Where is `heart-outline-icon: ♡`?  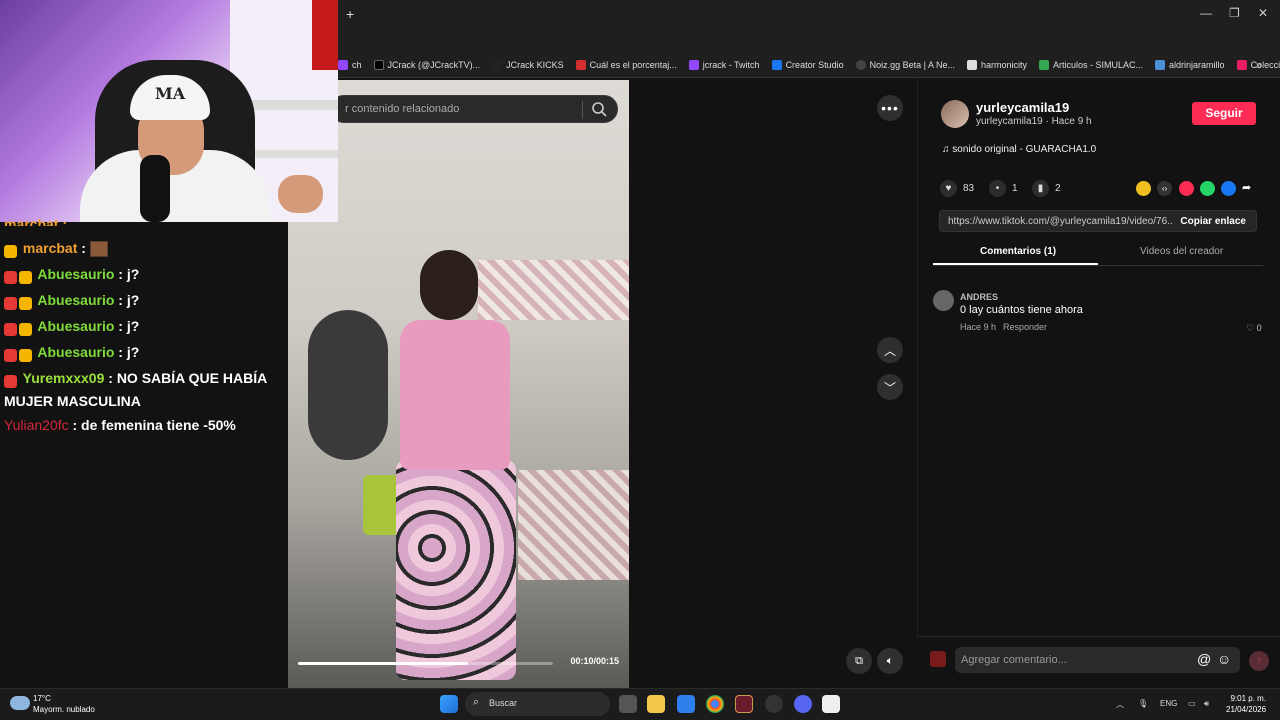 heart-outline-icon: ♡ is located at coordinates (1251, 328).